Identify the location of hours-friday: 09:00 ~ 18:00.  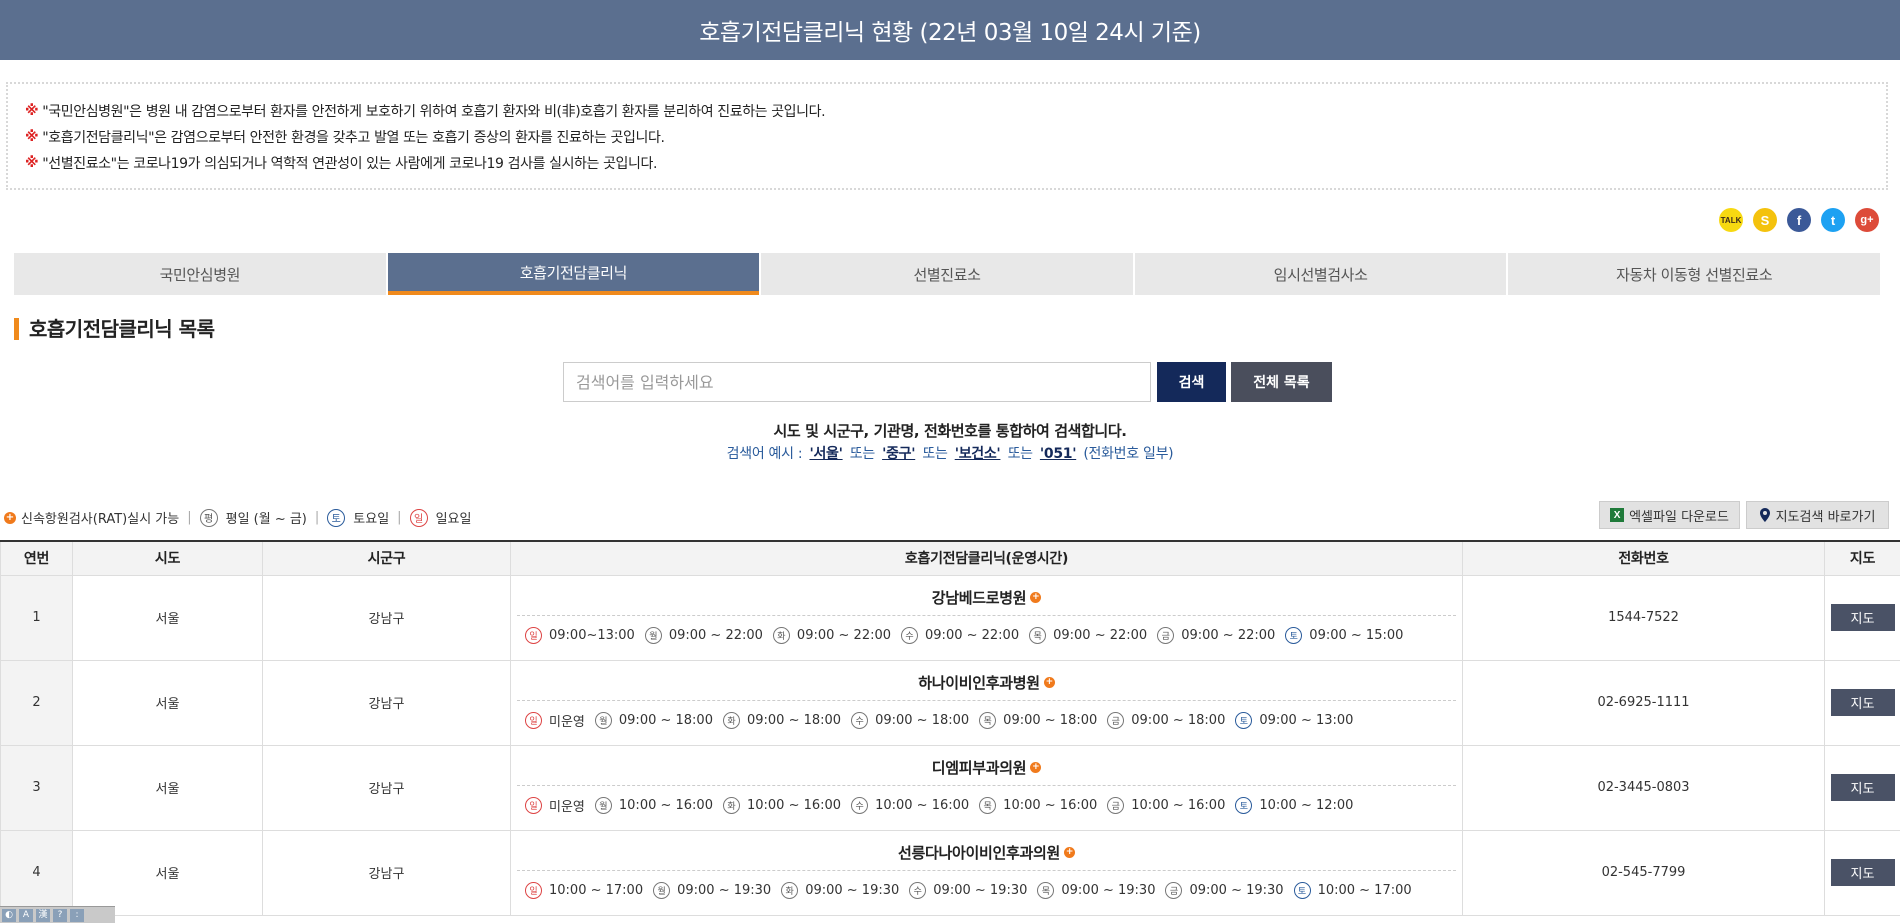
(1178, 720).